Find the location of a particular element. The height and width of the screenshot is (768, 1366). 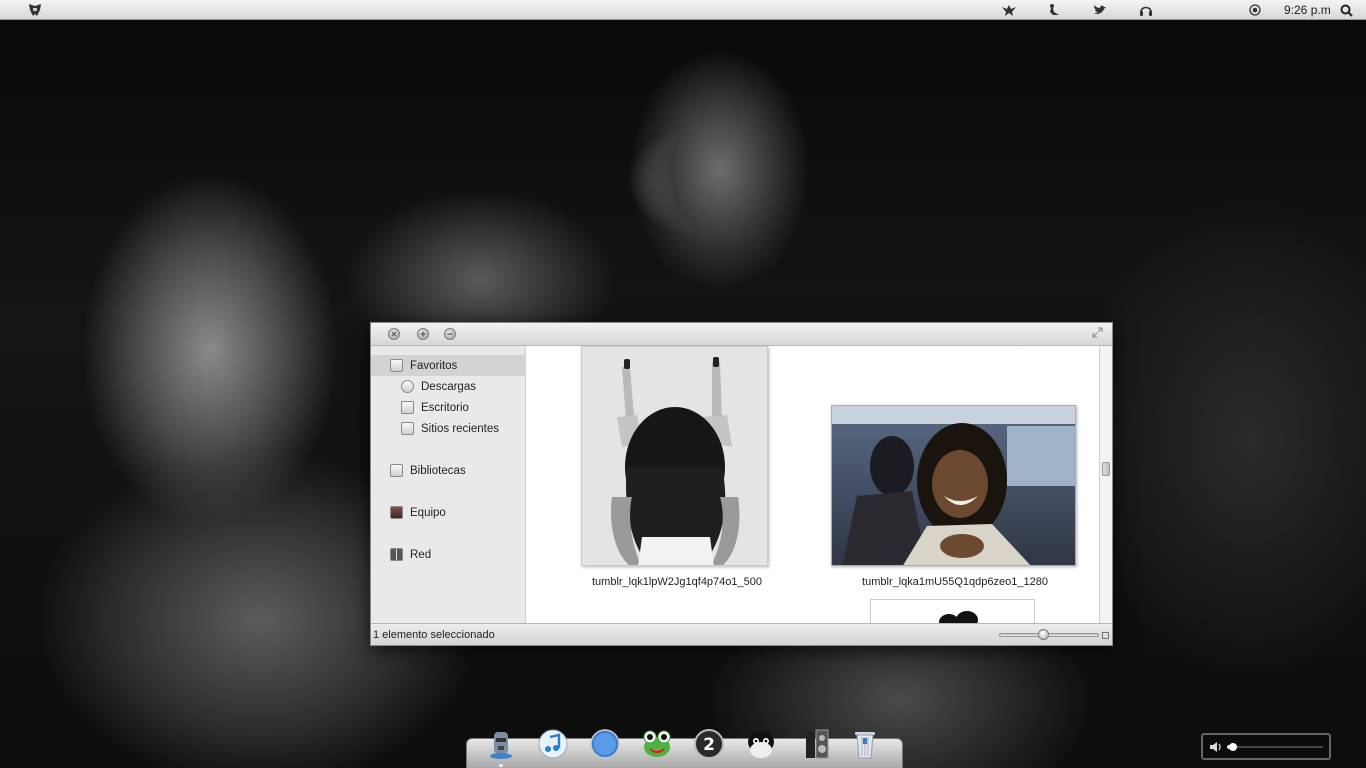

mascot-icon is located at coordinates (761, 744).